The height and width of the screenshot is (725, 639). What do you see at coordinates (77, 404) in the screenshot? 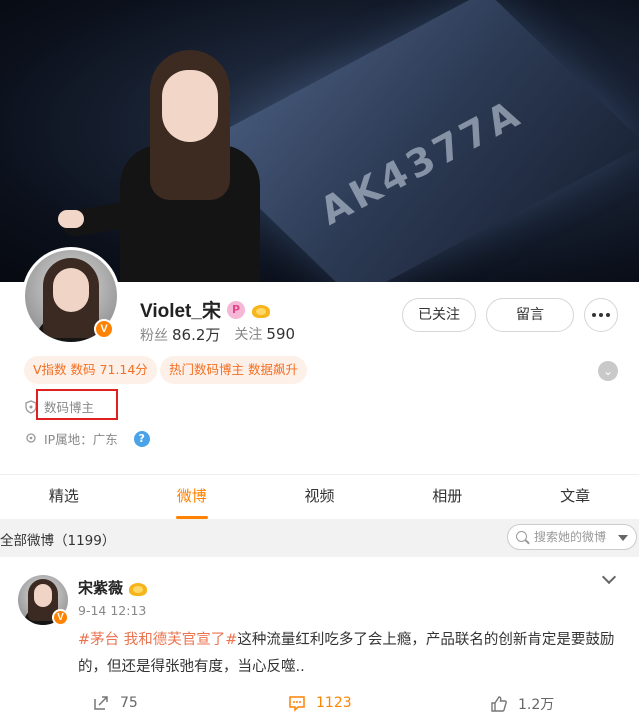
I see `highlight-box` at bounding box center [77, 404].